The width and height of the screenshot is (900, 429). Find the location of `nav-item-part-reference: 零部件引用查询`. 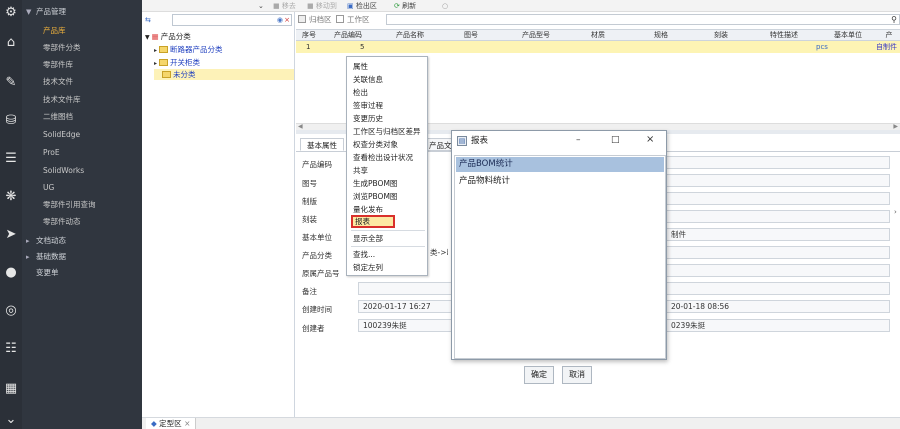

nav-item-part-reference: 零部件引用查询 is located at coordinates (82, 204).